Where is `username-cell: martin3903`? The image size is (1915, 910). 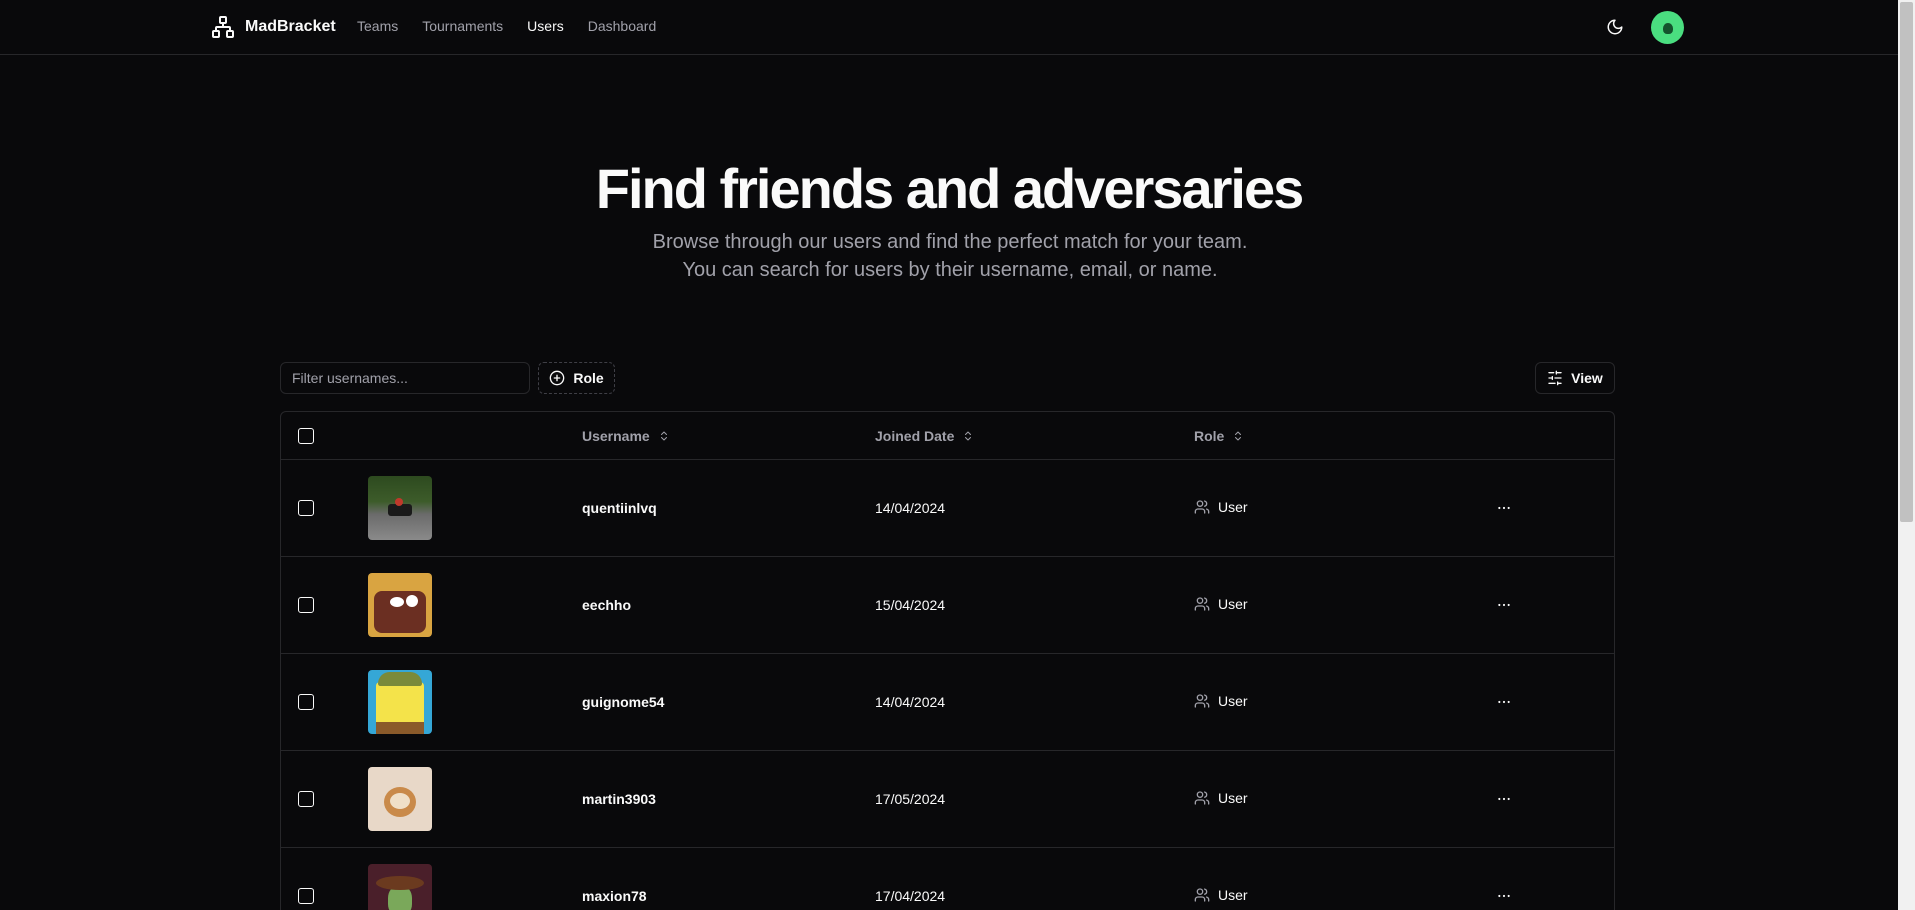 username-cell: martin3903 is located at coordinates (619, 799).